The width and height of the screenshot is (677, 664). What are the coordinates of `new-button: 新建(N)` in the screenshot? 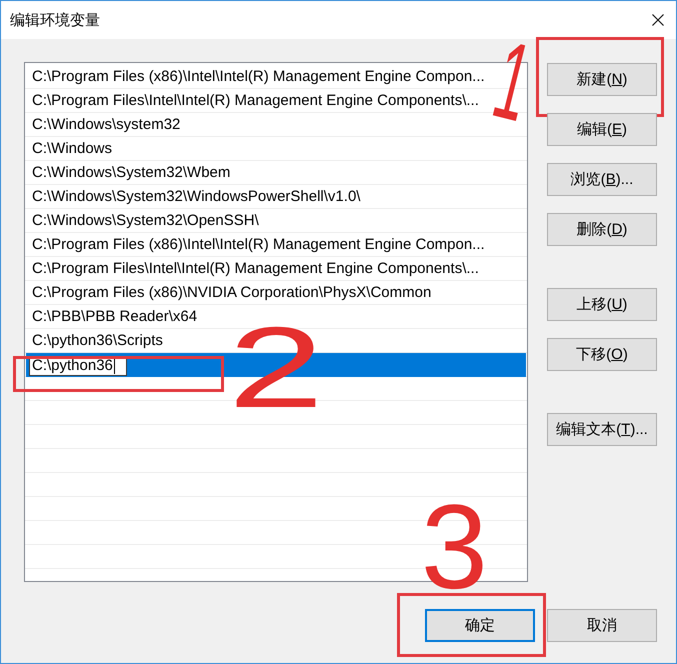 It's located at (602, 79).